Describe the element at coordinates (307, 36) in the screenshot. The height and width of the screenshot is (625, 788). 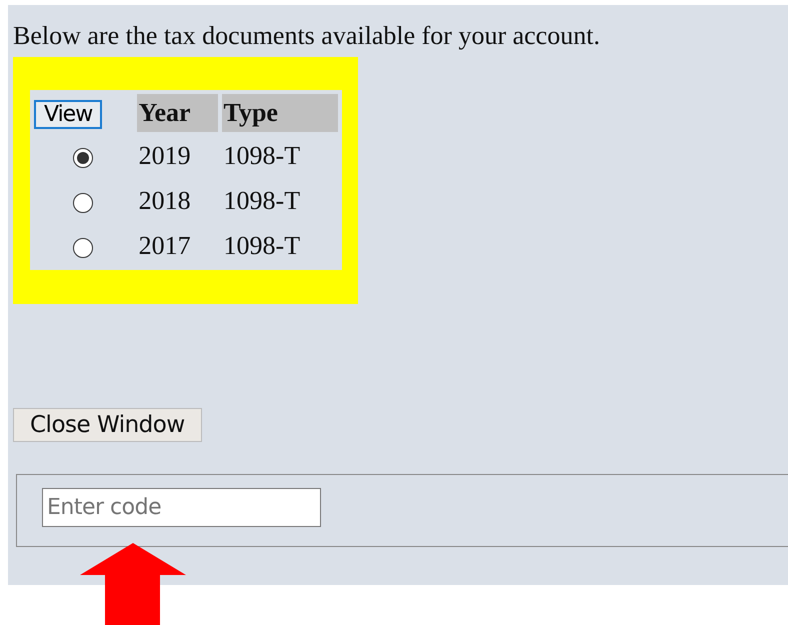
I see `intro-text: Below are the tax documents available for your account.` at that location.